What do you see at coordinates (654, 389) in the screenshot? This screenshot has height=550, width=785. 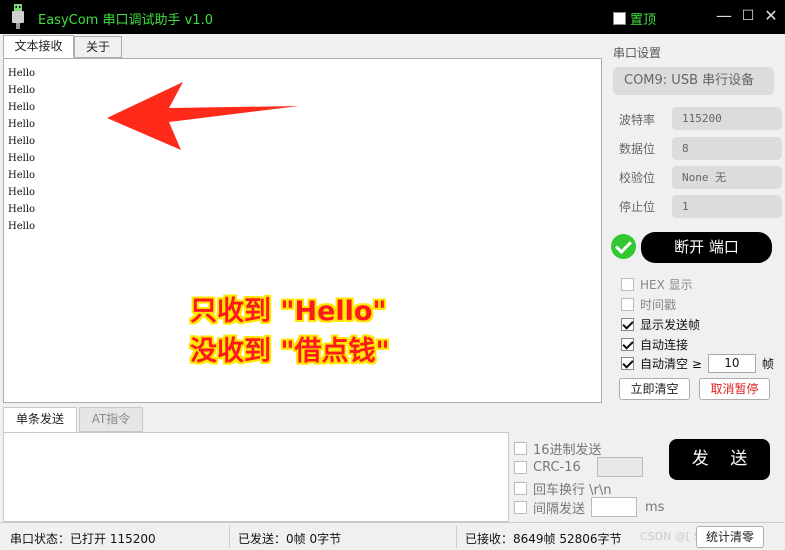 I see `clear-now-button: 立即清空` at bounding box center [654, 389].